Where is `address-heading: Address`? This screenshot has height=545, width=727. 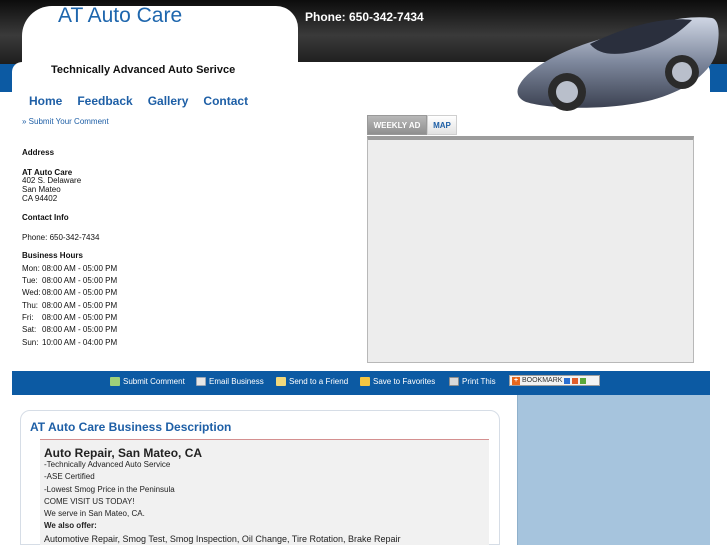
address-heading: Address is located at coordinates (38, 152).